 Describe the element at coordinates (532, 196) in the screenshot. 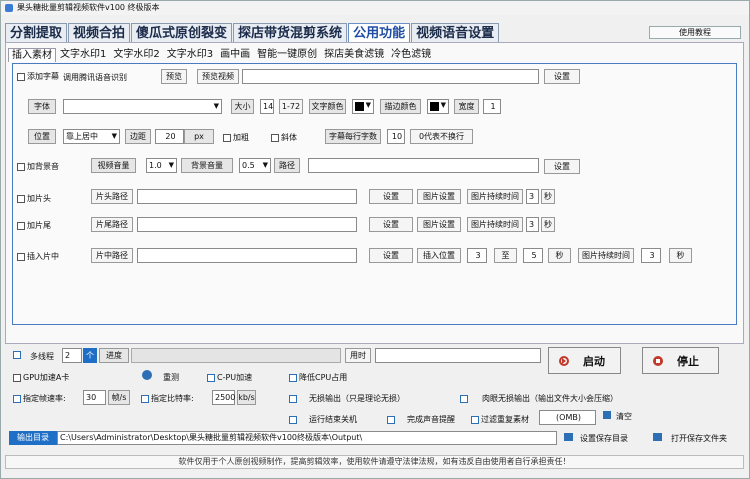

I see `head-duration-input: 3` at that location.